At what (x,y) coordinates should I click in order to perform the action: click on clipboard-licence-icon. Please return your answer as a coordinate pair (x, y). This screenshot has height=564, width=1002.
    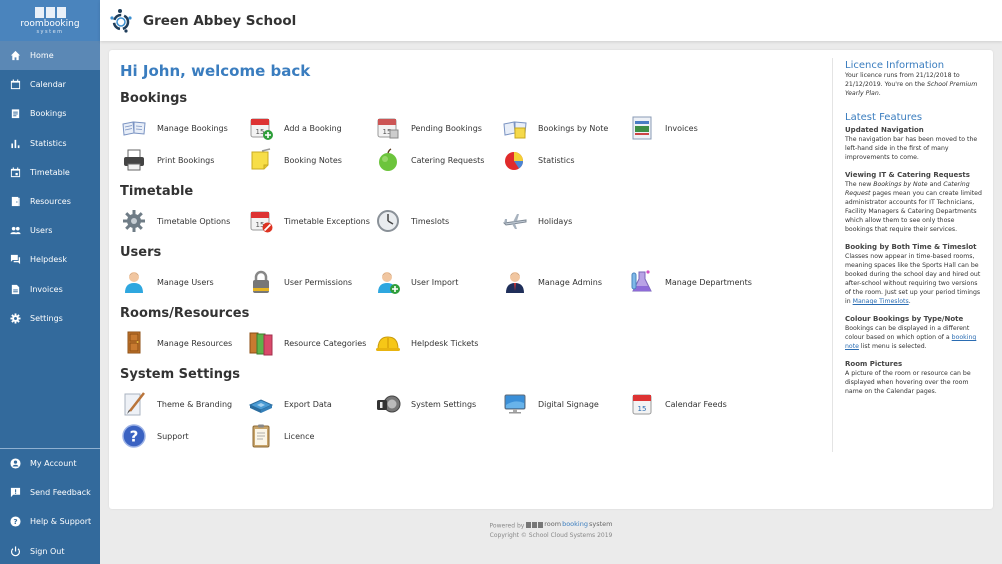
    Looking at the image, I should click on (261, 436).